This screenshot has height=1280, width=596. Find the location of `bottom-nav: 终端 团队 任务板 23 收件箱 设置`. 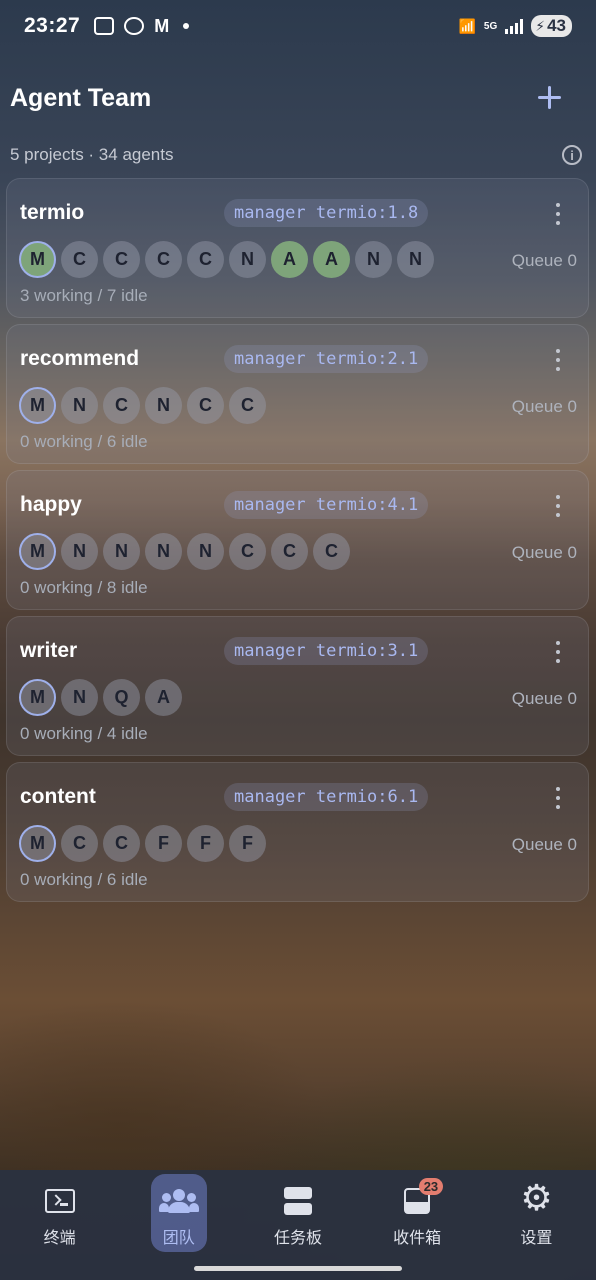

bottom-nav: 终端 团队 任务板 23 收件箱 设置 is located at coordinates (298, 1225).